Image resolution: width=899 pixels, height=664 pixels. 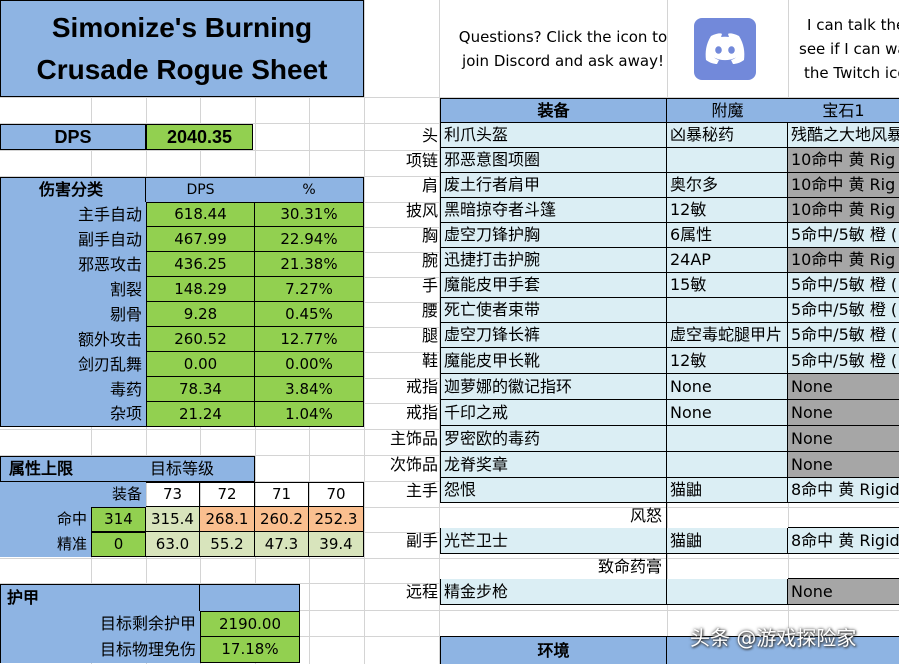 I want to click on discord-note-line-2: join Discord and ask away!, so click(x=563, y=60).